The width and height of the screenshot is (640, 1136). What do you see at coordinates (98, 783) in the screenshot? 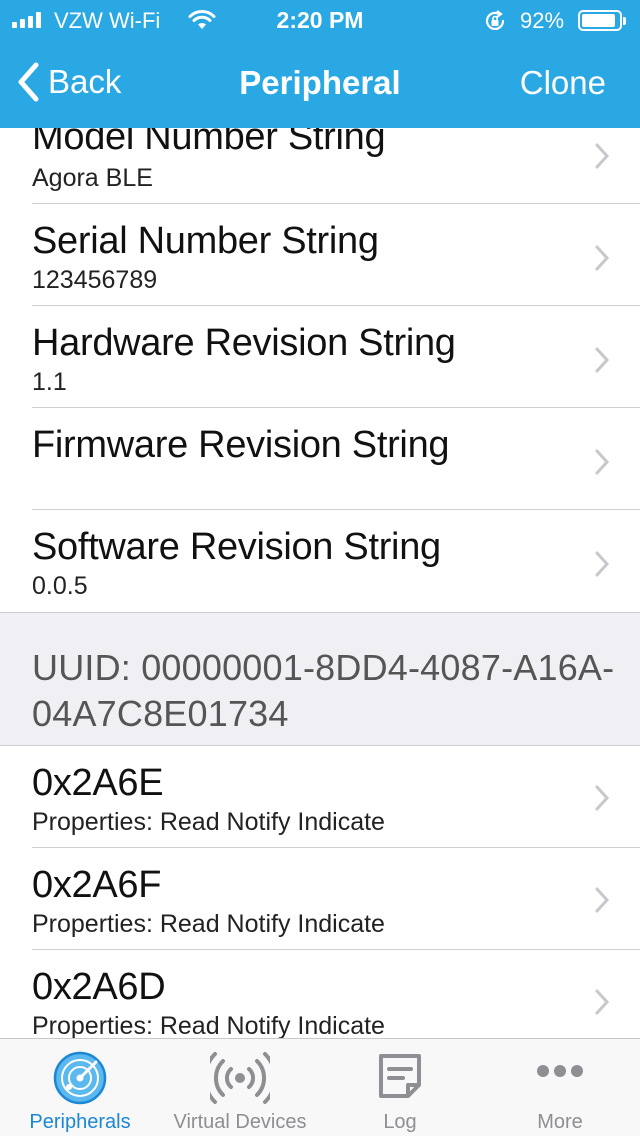
I see `item-title: 0x2A6E` at bounding box center [98, 783].